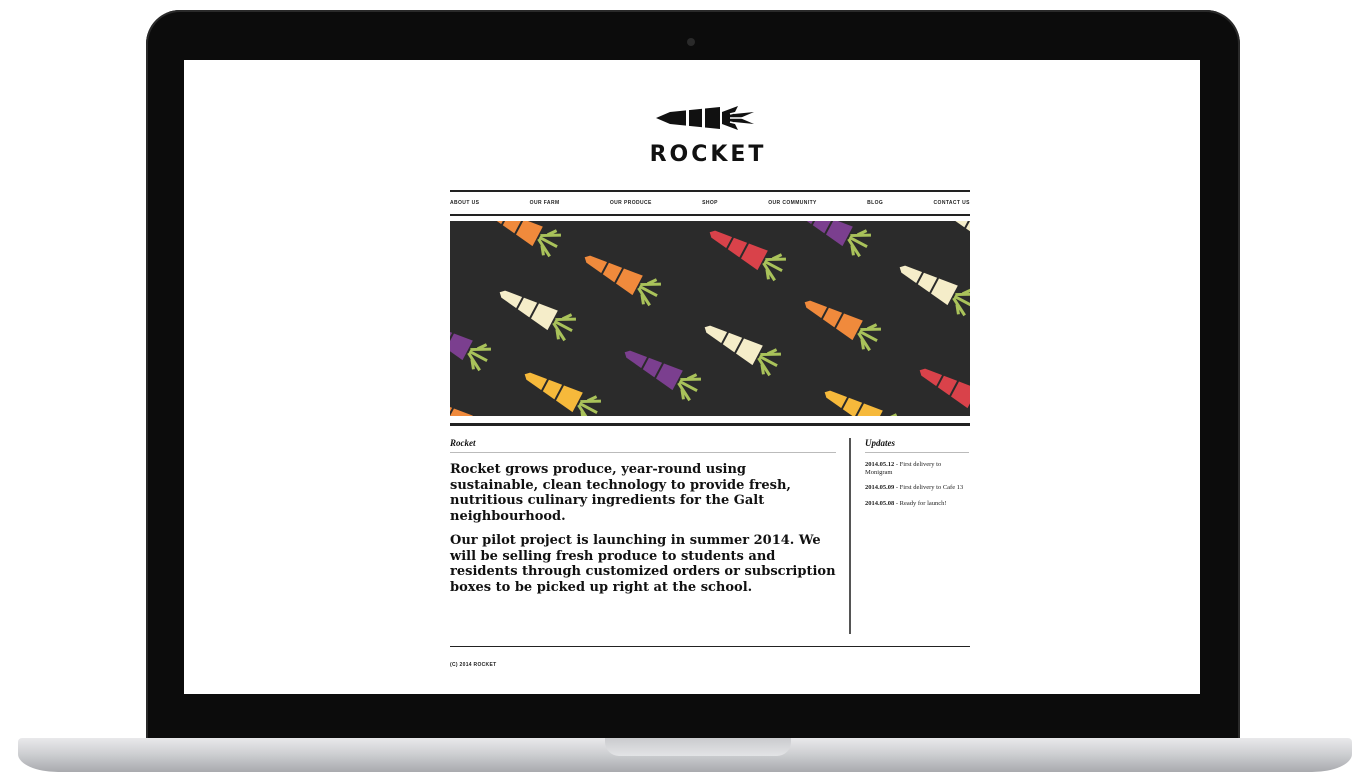  Describe the element at coordinates (880, 487) in the screenshot. I see `update-date: 2014.05.09` at that location.